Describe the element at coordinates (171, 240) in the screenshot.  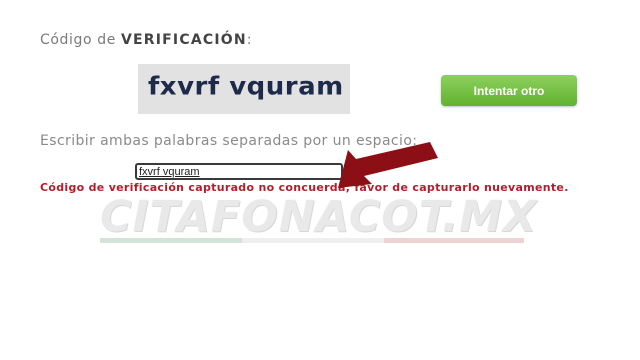
I see `watermark-bar-green` at that location.